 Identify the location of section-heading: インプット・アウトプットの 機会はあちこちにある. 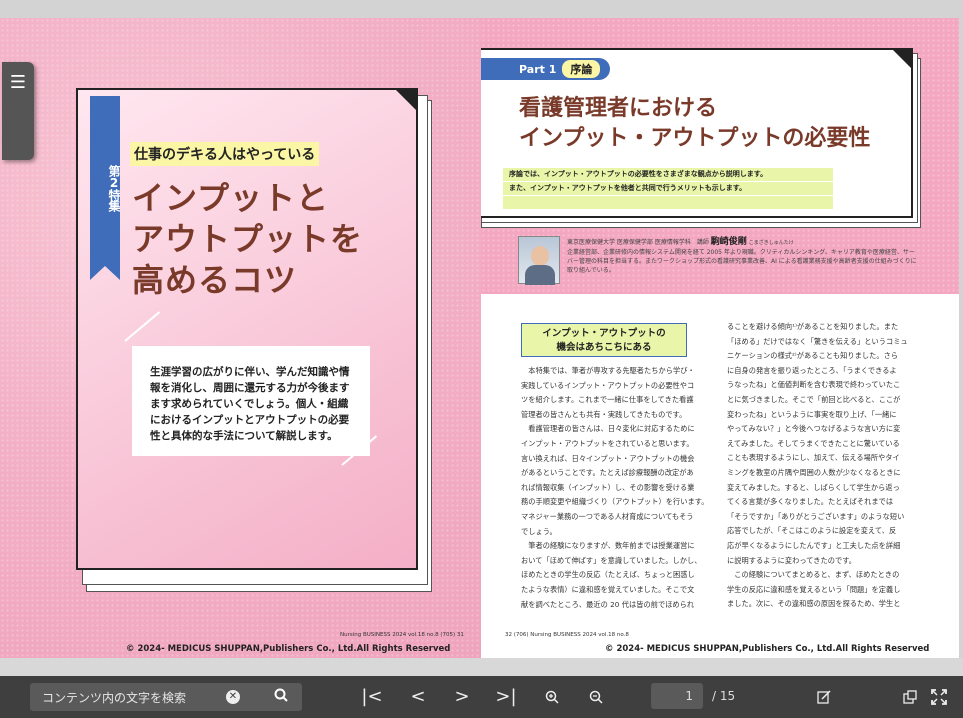
(604, 340).